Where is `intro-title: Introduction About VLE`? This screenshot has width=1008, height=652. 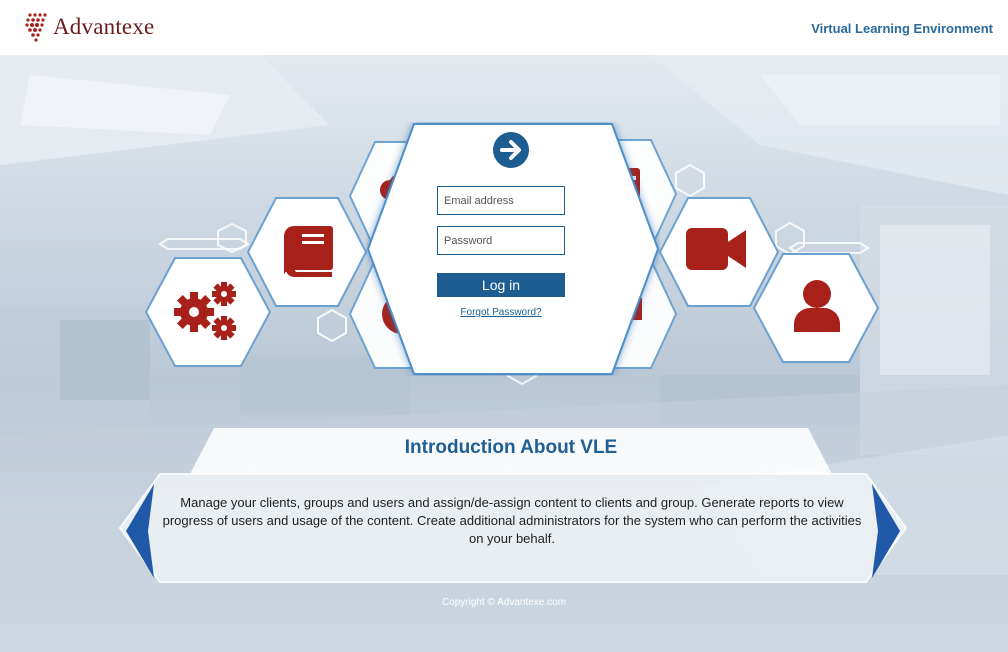
intro-title: Introduction About VLE is located at coordinates (511, 447).